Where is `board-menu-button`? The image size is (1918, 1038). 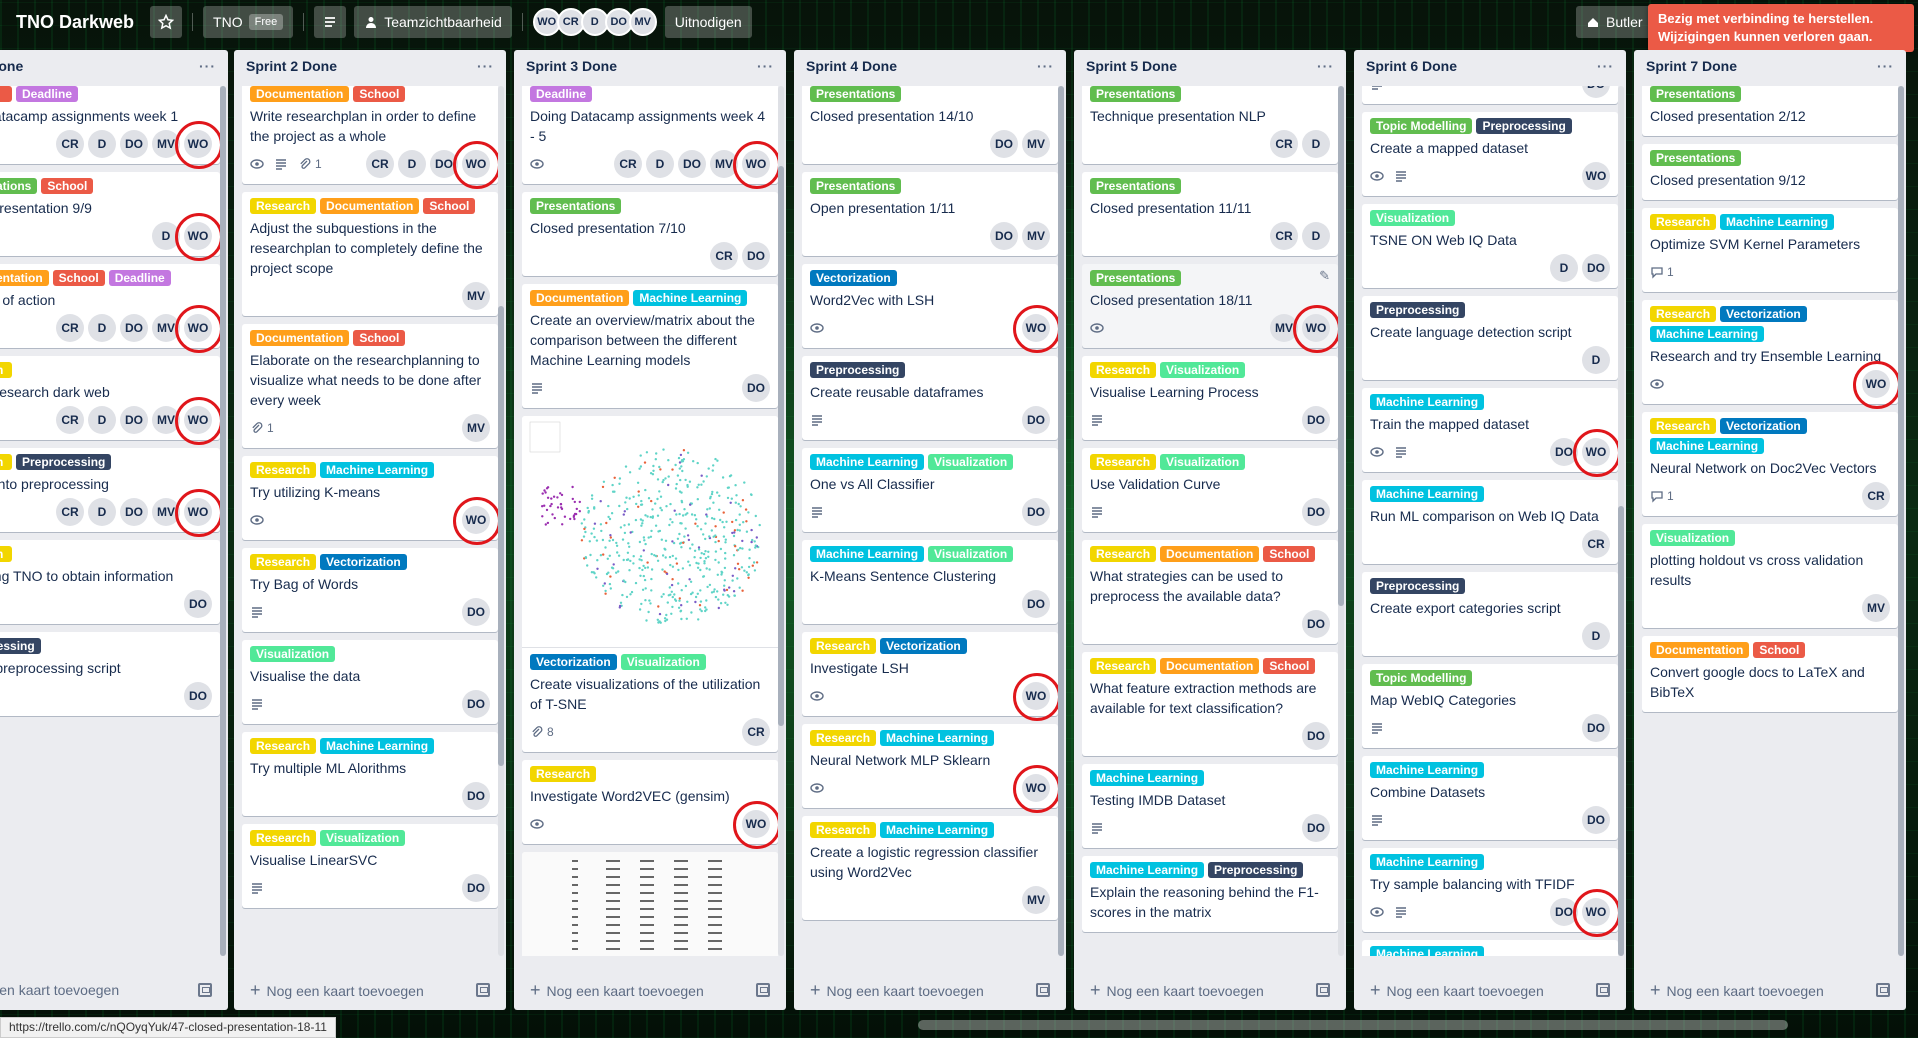 board-menu-button is located at coordinates (330, 22).